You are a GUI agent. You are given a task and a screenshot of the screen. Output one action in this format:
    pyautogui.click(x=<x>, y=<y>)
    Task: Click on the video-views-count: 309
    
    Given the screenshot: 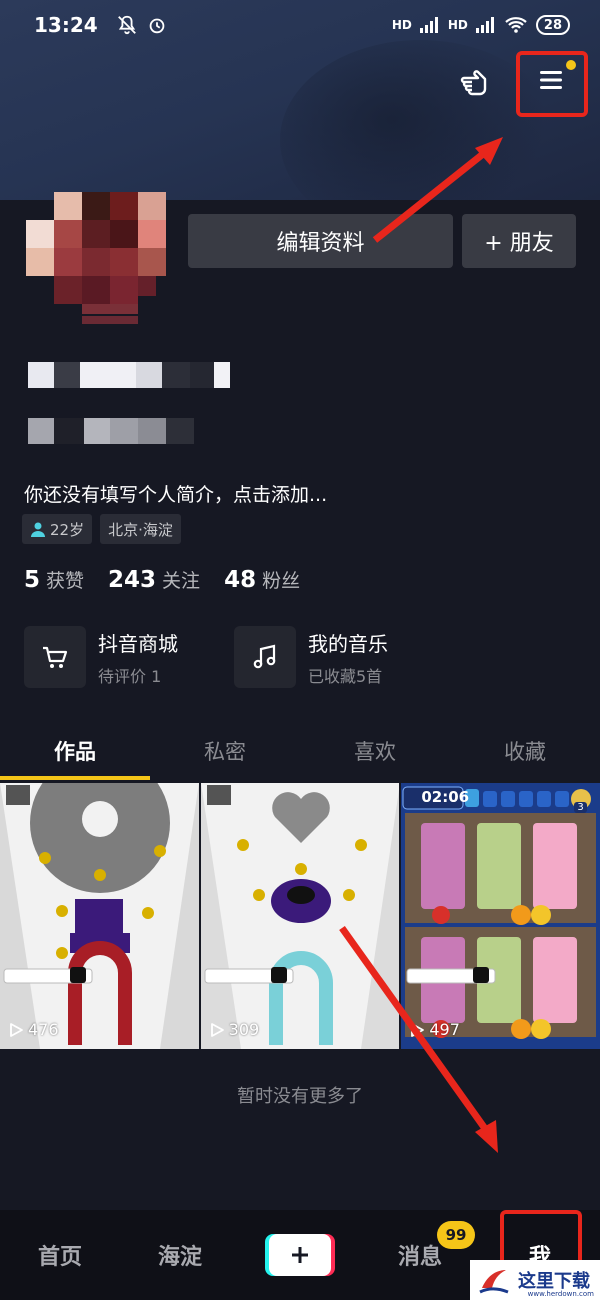 What is the action you would take?
    pyautogui.click(x=244, y=1029)
    